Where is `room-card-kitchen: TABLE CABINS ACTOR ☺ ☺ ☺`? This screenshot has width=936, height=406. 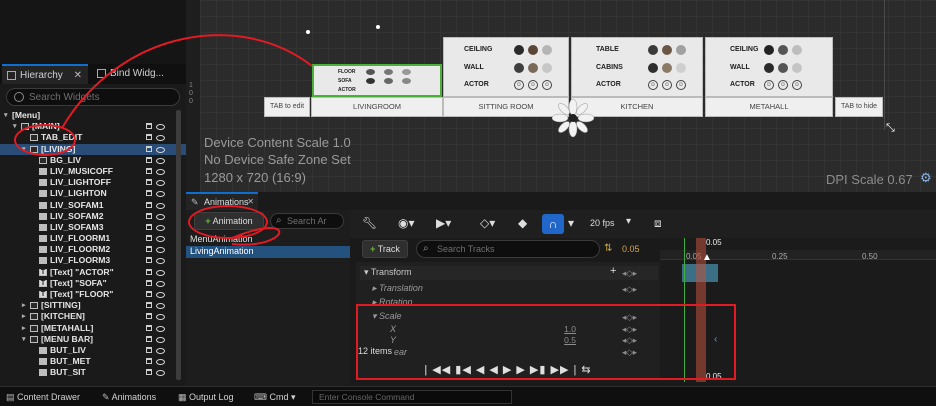
room-card-kitchen: TABLE CABINS ACTOR ☺ ☺ ☺ is located at coordinates (637, 67).